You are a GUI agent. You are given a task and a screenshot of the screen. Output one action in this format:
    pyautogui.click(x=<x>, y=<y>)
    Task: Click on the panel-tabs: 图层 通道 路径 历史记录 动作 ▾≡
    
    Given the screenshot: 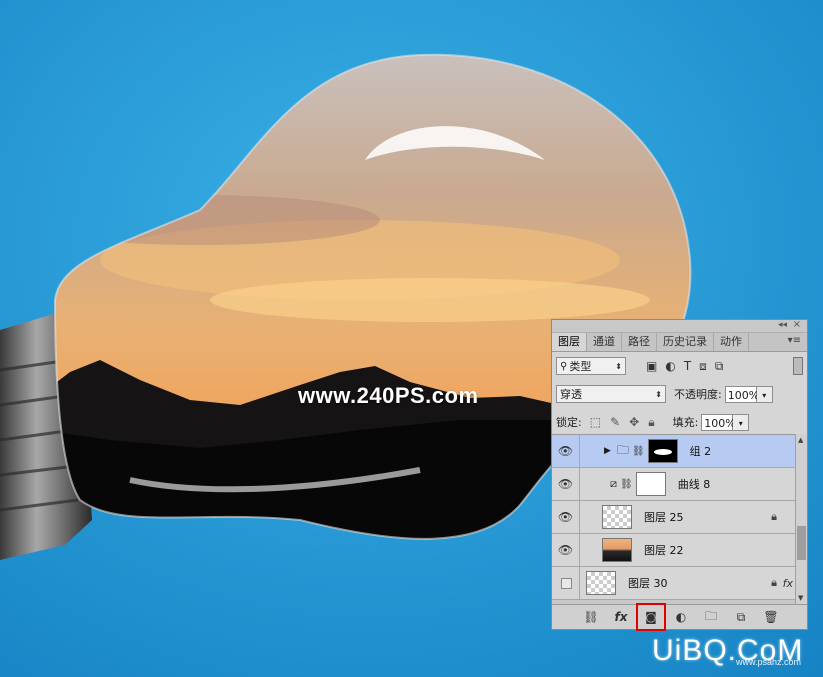 What is the action you would take?
    pyautogui.click(x=679, y=342)
    